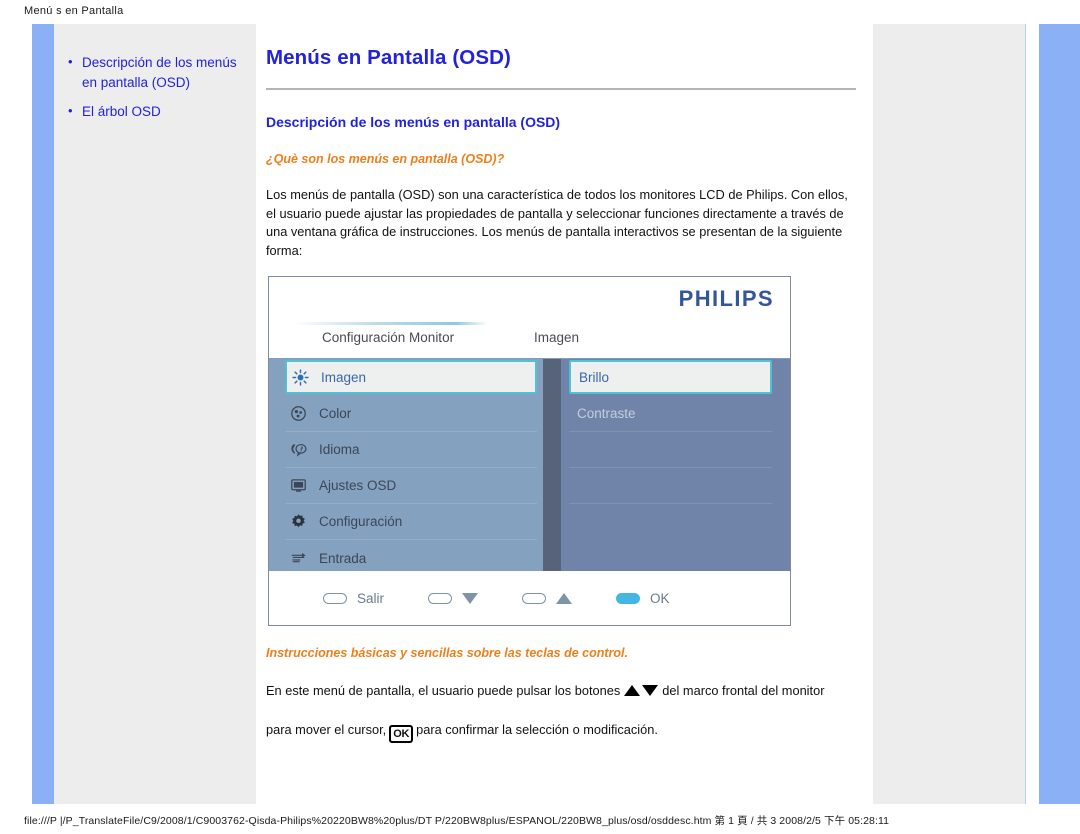 Image resolution: width=1080 pixels, height=834 pixels. Describe the element at coordinates (298, 449) in the screenshot. I see `language-icon` at that location.